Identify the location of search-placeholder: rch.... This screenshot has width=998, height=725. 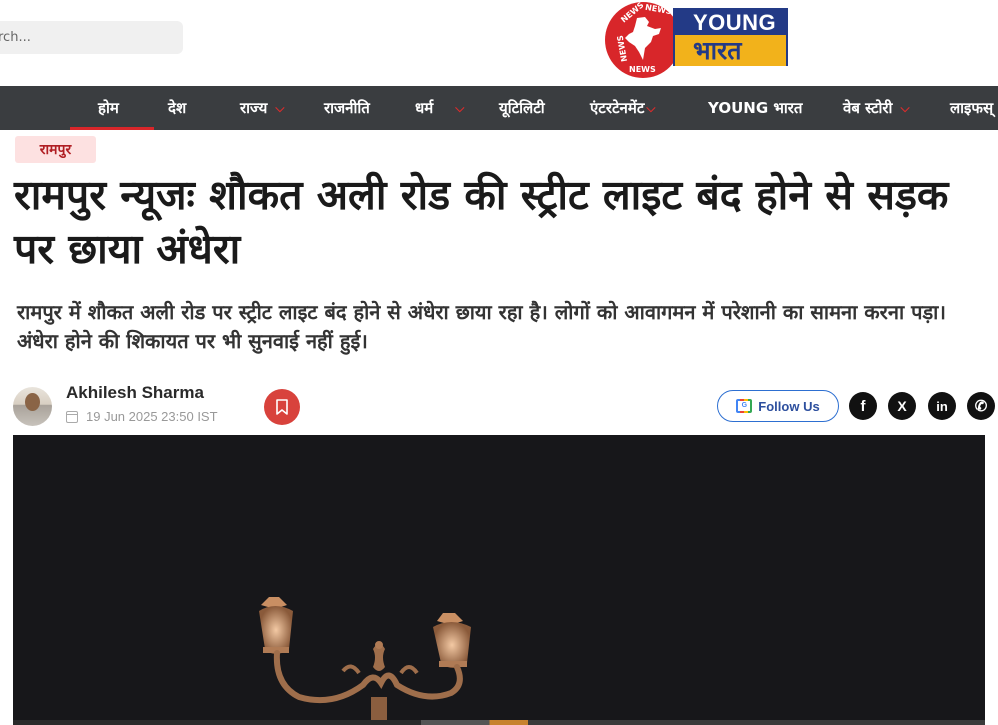
(15, 37).